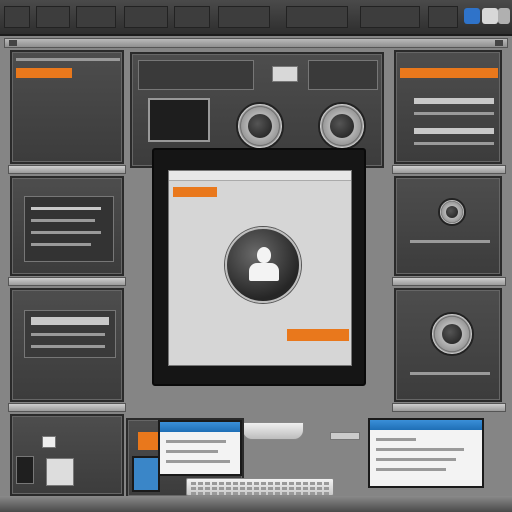  I want to click on orange-tab, so click(195, 192).